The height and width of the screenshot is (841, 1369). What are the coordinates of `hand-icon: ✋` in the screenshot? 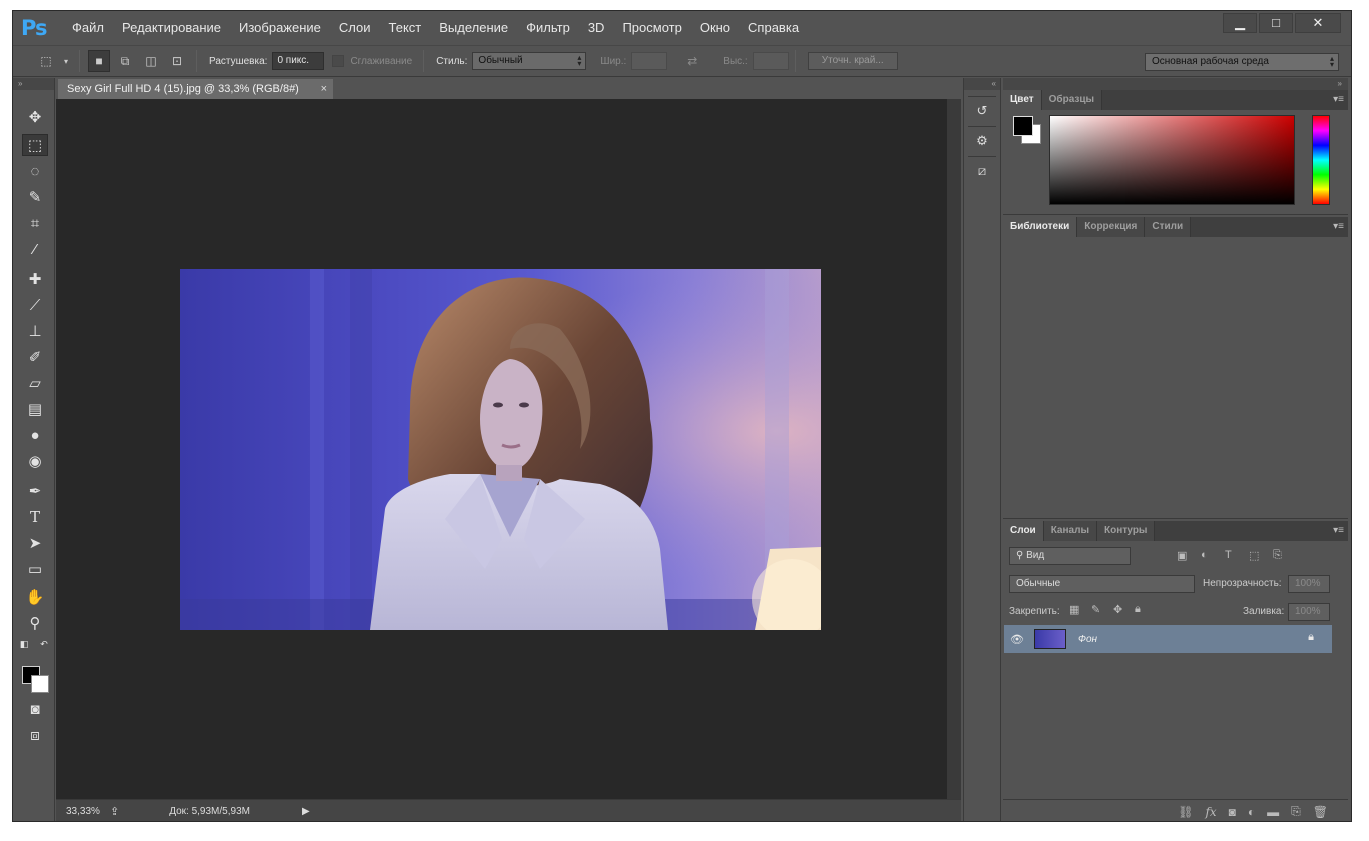 It's located at (35, 597).